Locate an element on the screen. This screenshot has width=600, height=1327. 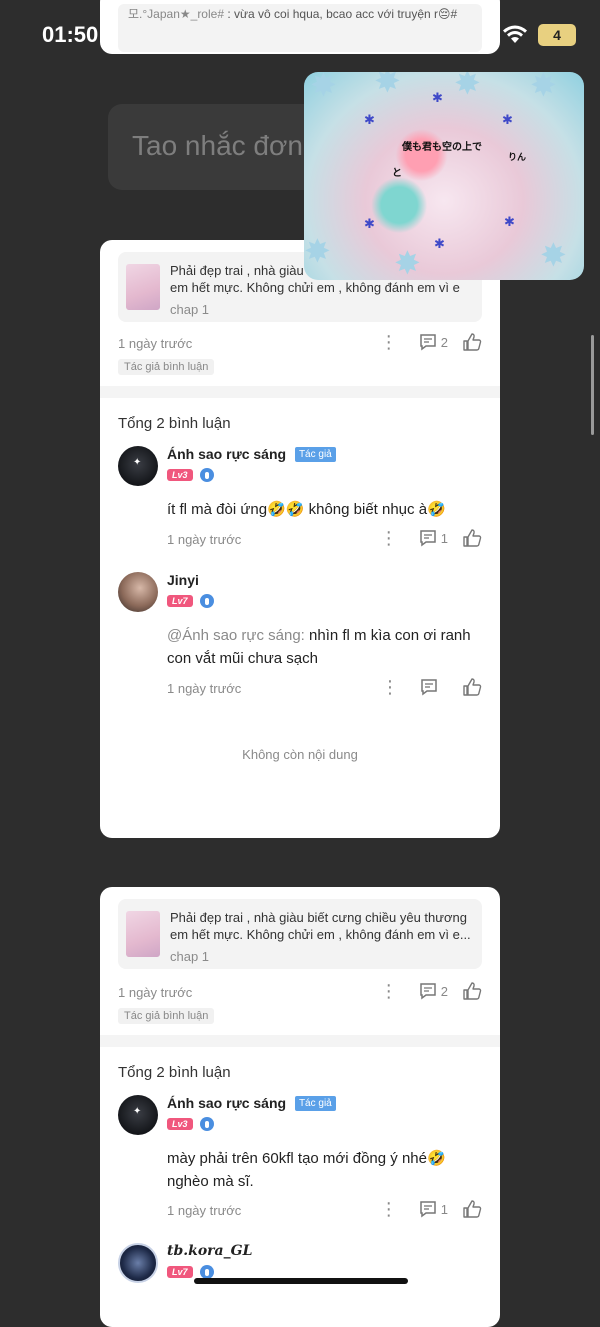
thread-actions: ⋮ 2 is located at coordinates (430, 342).